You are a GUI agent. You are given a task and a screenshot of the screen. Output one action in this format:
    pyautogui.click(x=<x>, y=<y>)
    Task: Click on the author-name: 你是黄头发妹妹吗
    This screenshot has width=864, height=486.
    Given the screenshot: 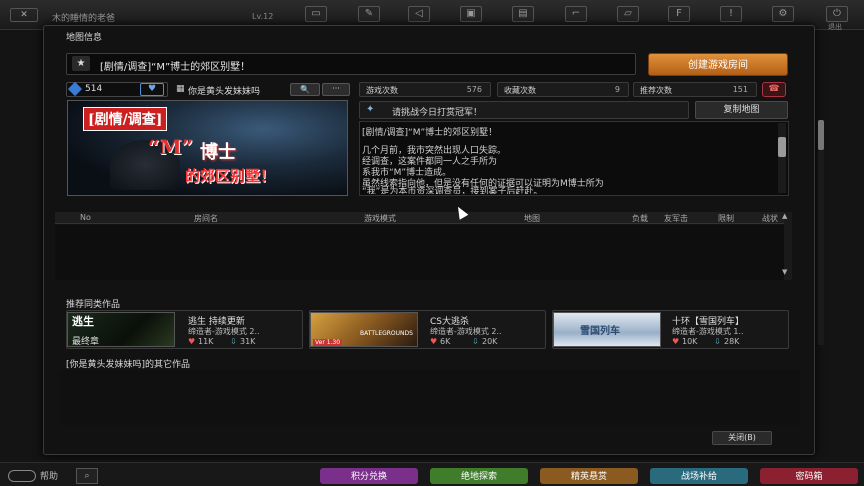 What is the action you would take?
    pyautogui.click(x=224, y=92)
    